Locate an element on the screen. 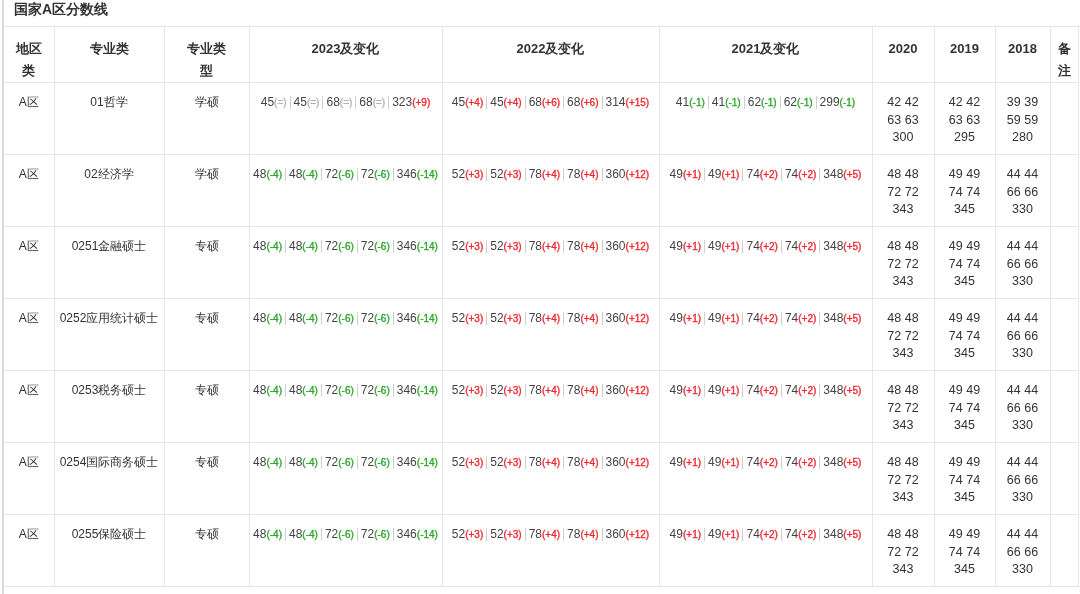 The width and height of the screenshot is (1080, 594). table-cell-text: 42 42 63 63 295 is located at coordinates (964, 120).